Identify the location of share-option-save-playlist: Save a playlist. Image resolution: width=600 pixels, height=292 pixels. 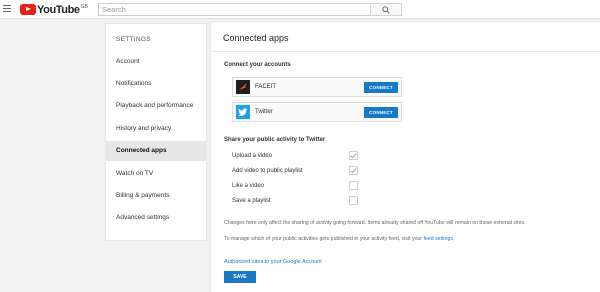
(297, 203).